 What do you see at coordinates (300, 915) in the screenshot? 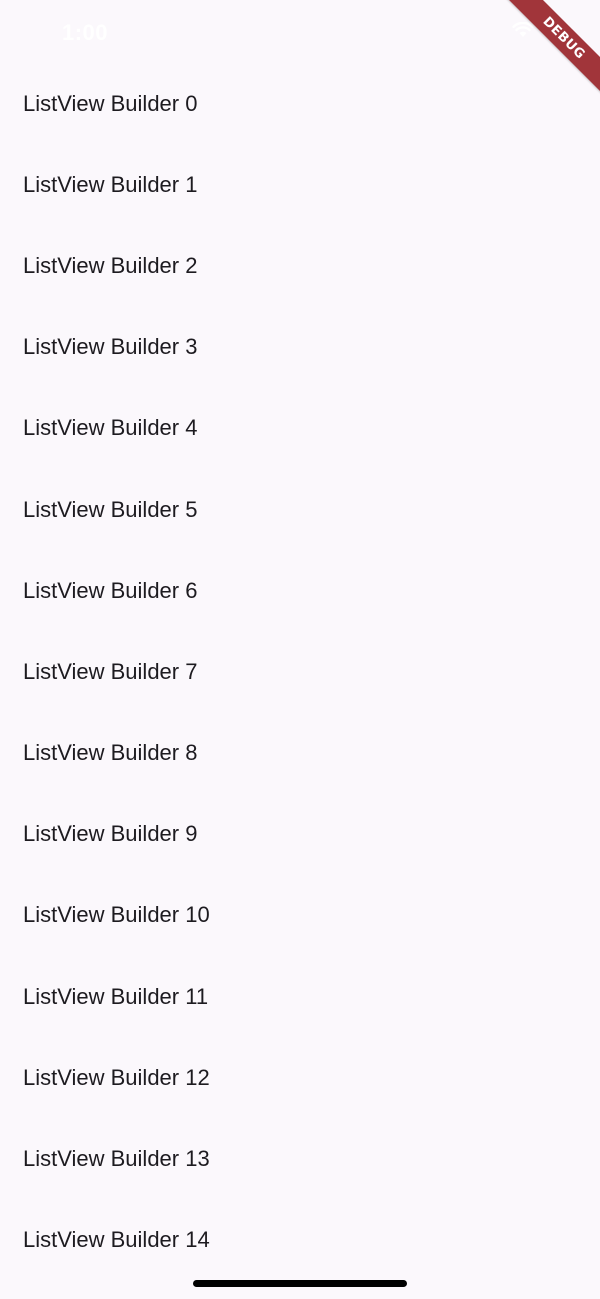
I see `list-item: ListView Builder 10` at bounding box center [300, 915].